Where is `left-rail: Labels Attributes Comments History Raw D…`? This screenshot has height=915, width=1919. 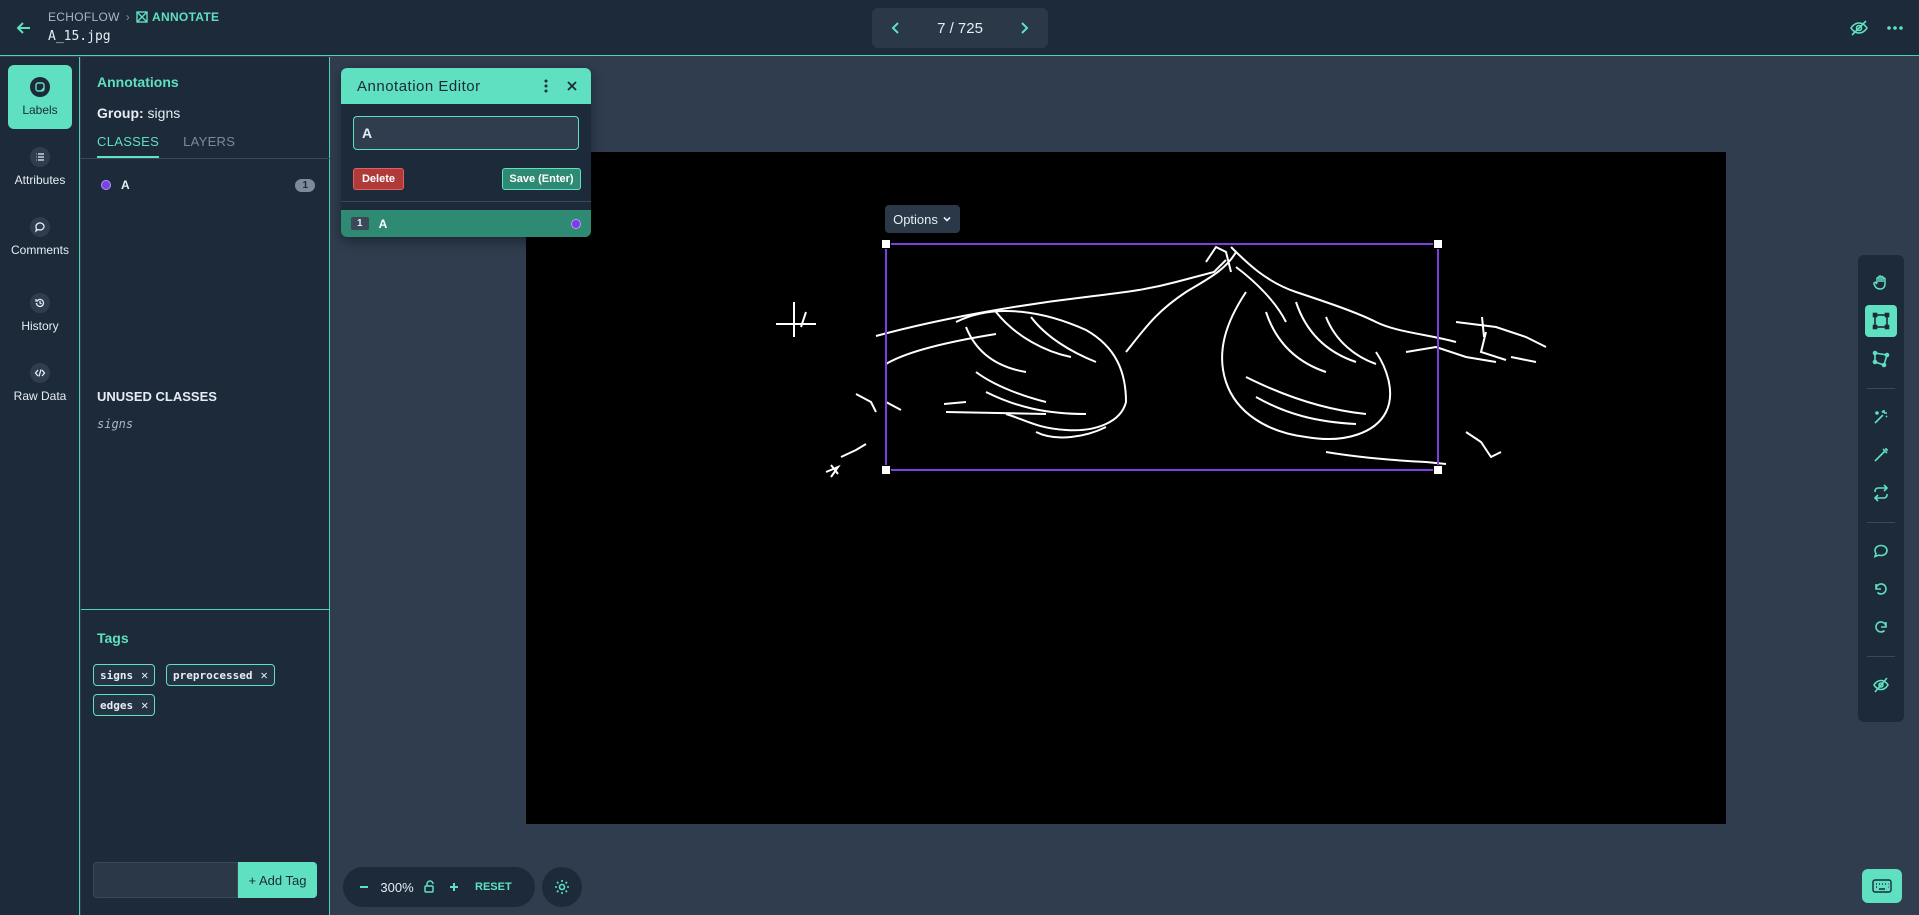 left-rail: Labels Attributes Comments History Raw D… is located at coordinates (40, 486).